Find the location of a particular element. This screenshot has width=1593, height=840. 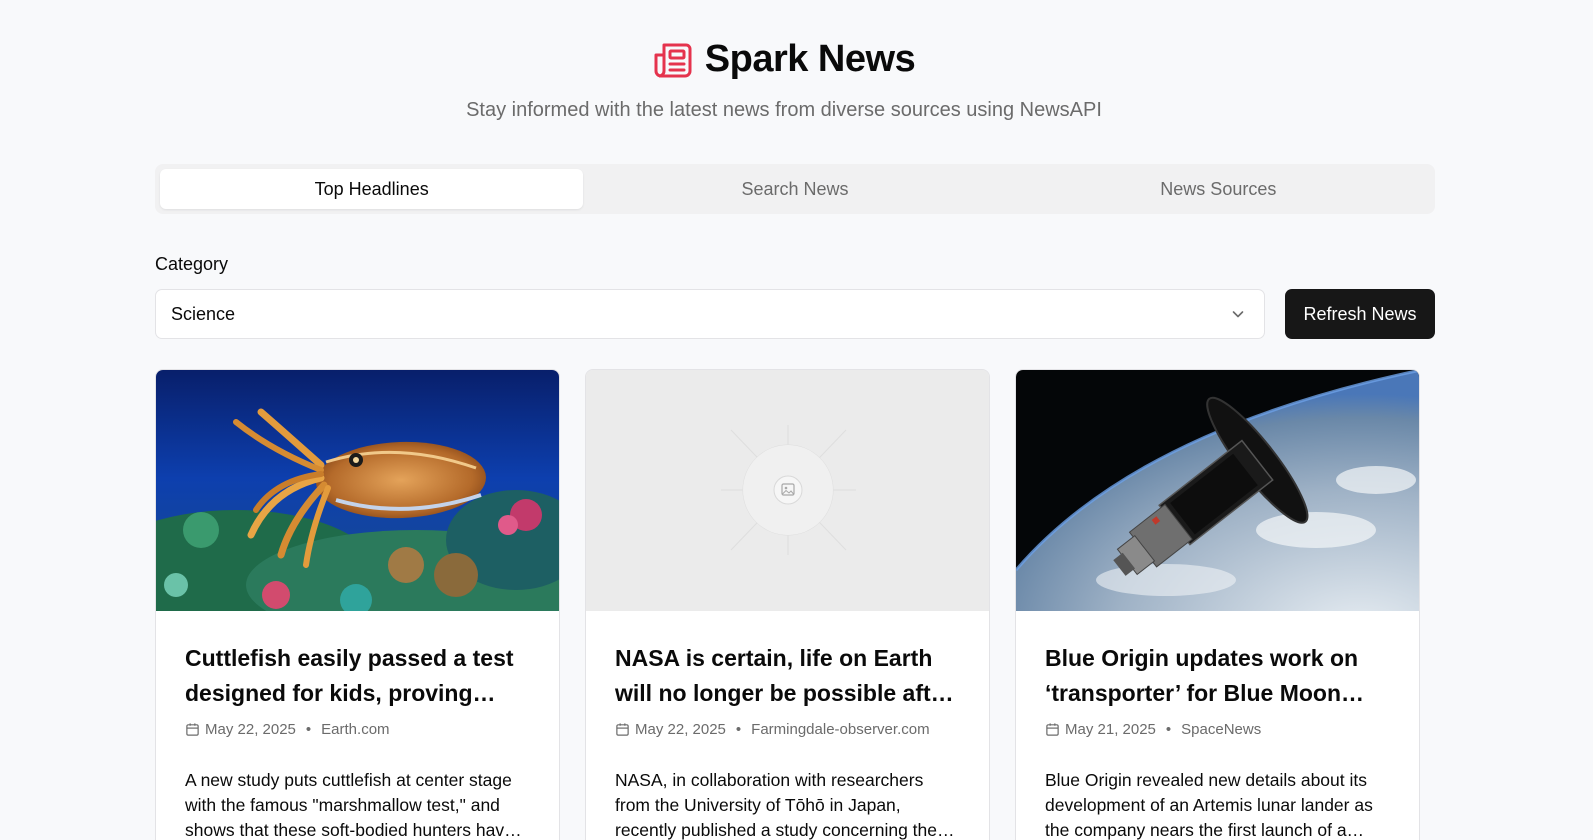

app-title: Spark News is located at coordinates (810, 59).